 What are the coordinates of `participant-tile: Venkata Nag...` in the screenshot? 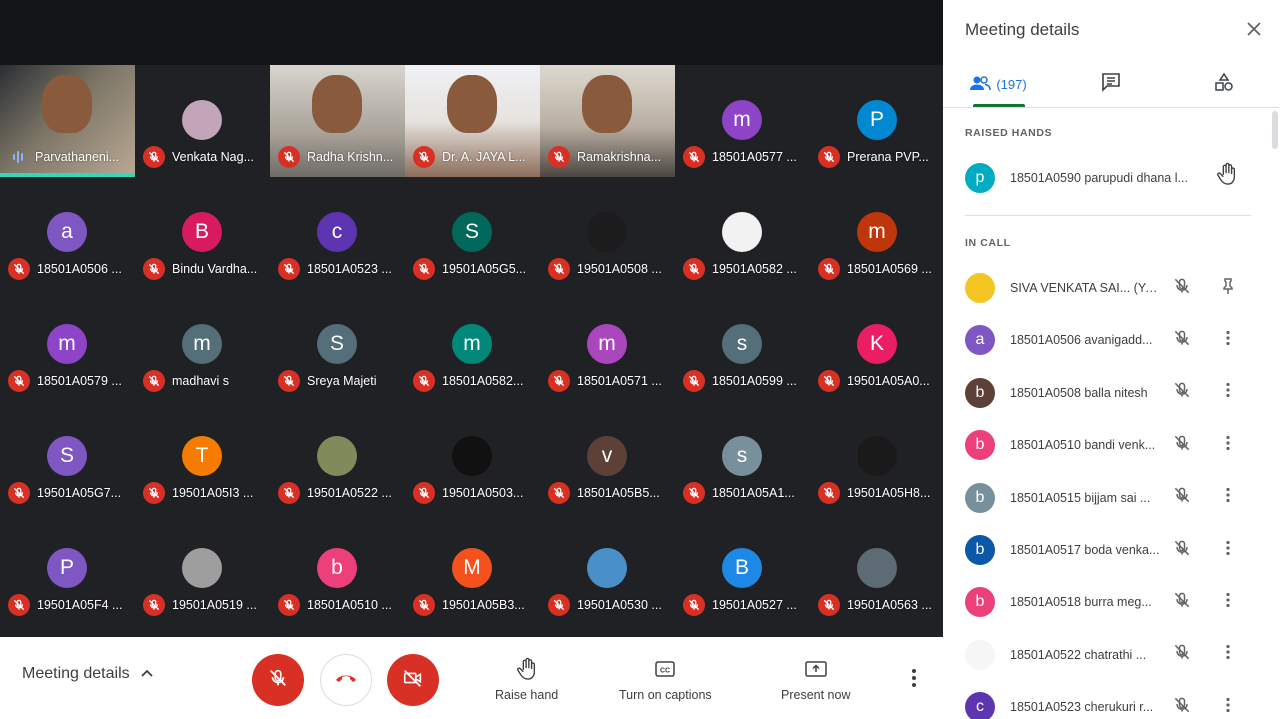 It's located at (202, 121).